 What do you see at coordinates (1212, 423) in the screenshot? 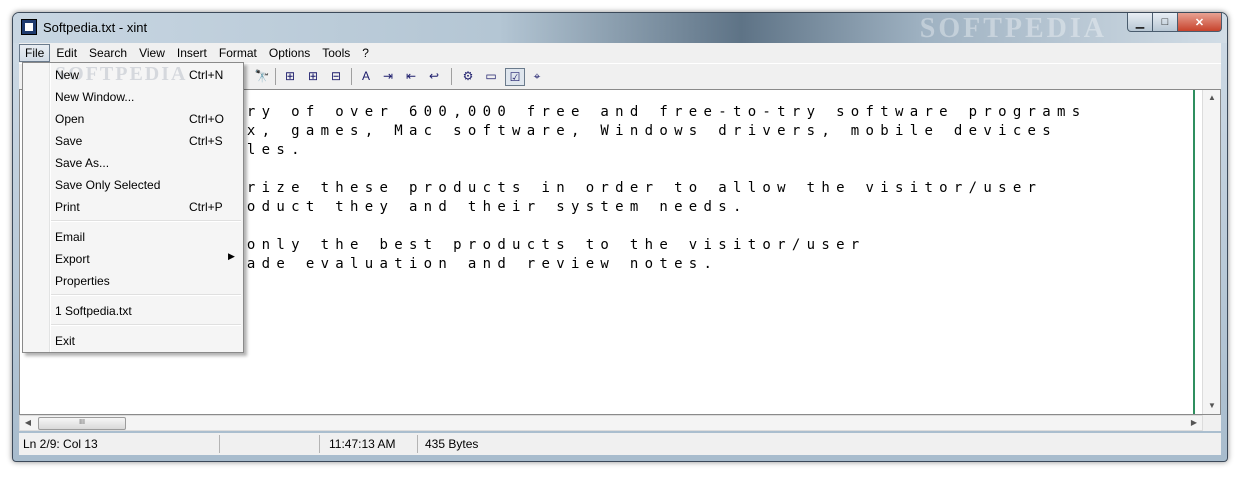
I see `scroll-corner` at bounding box center [1212, 423].